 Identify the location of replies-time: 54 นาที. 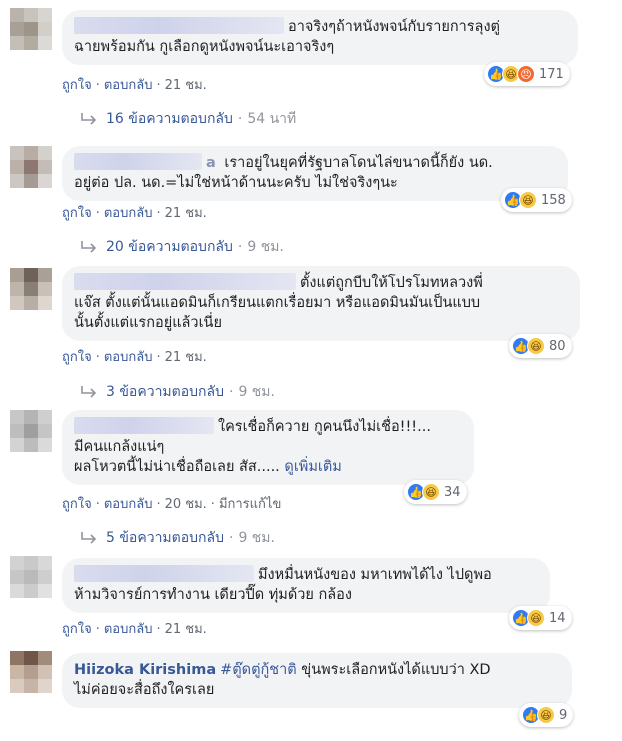
(272, 119).